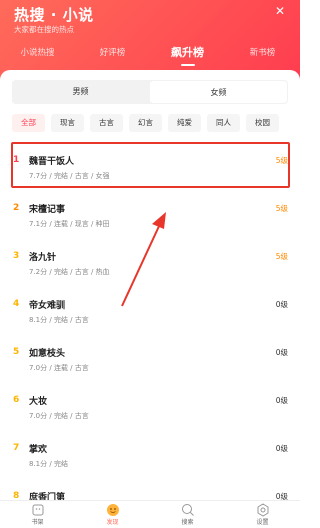  I want to click on rank-number: 3, so click(16, 256).